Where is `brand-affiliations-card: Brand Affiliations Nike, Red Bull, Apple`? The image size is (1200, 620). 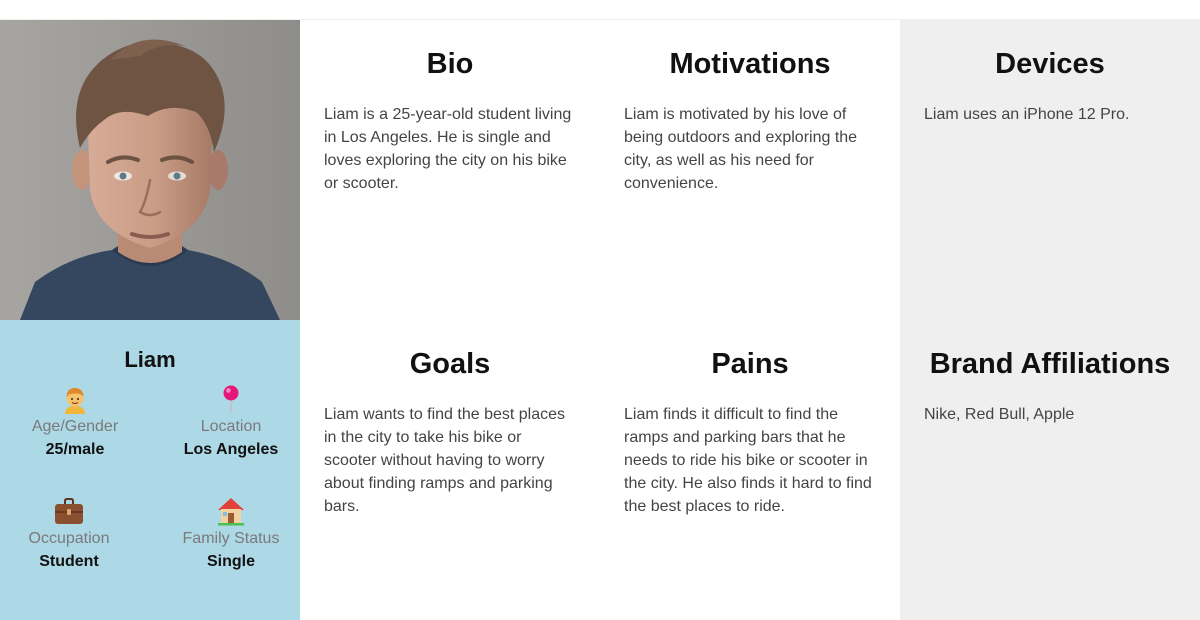 brand-affiliations-card: Brand Affiliations Nike, Red Bull, Apple is located at coordinates (1050, 470).